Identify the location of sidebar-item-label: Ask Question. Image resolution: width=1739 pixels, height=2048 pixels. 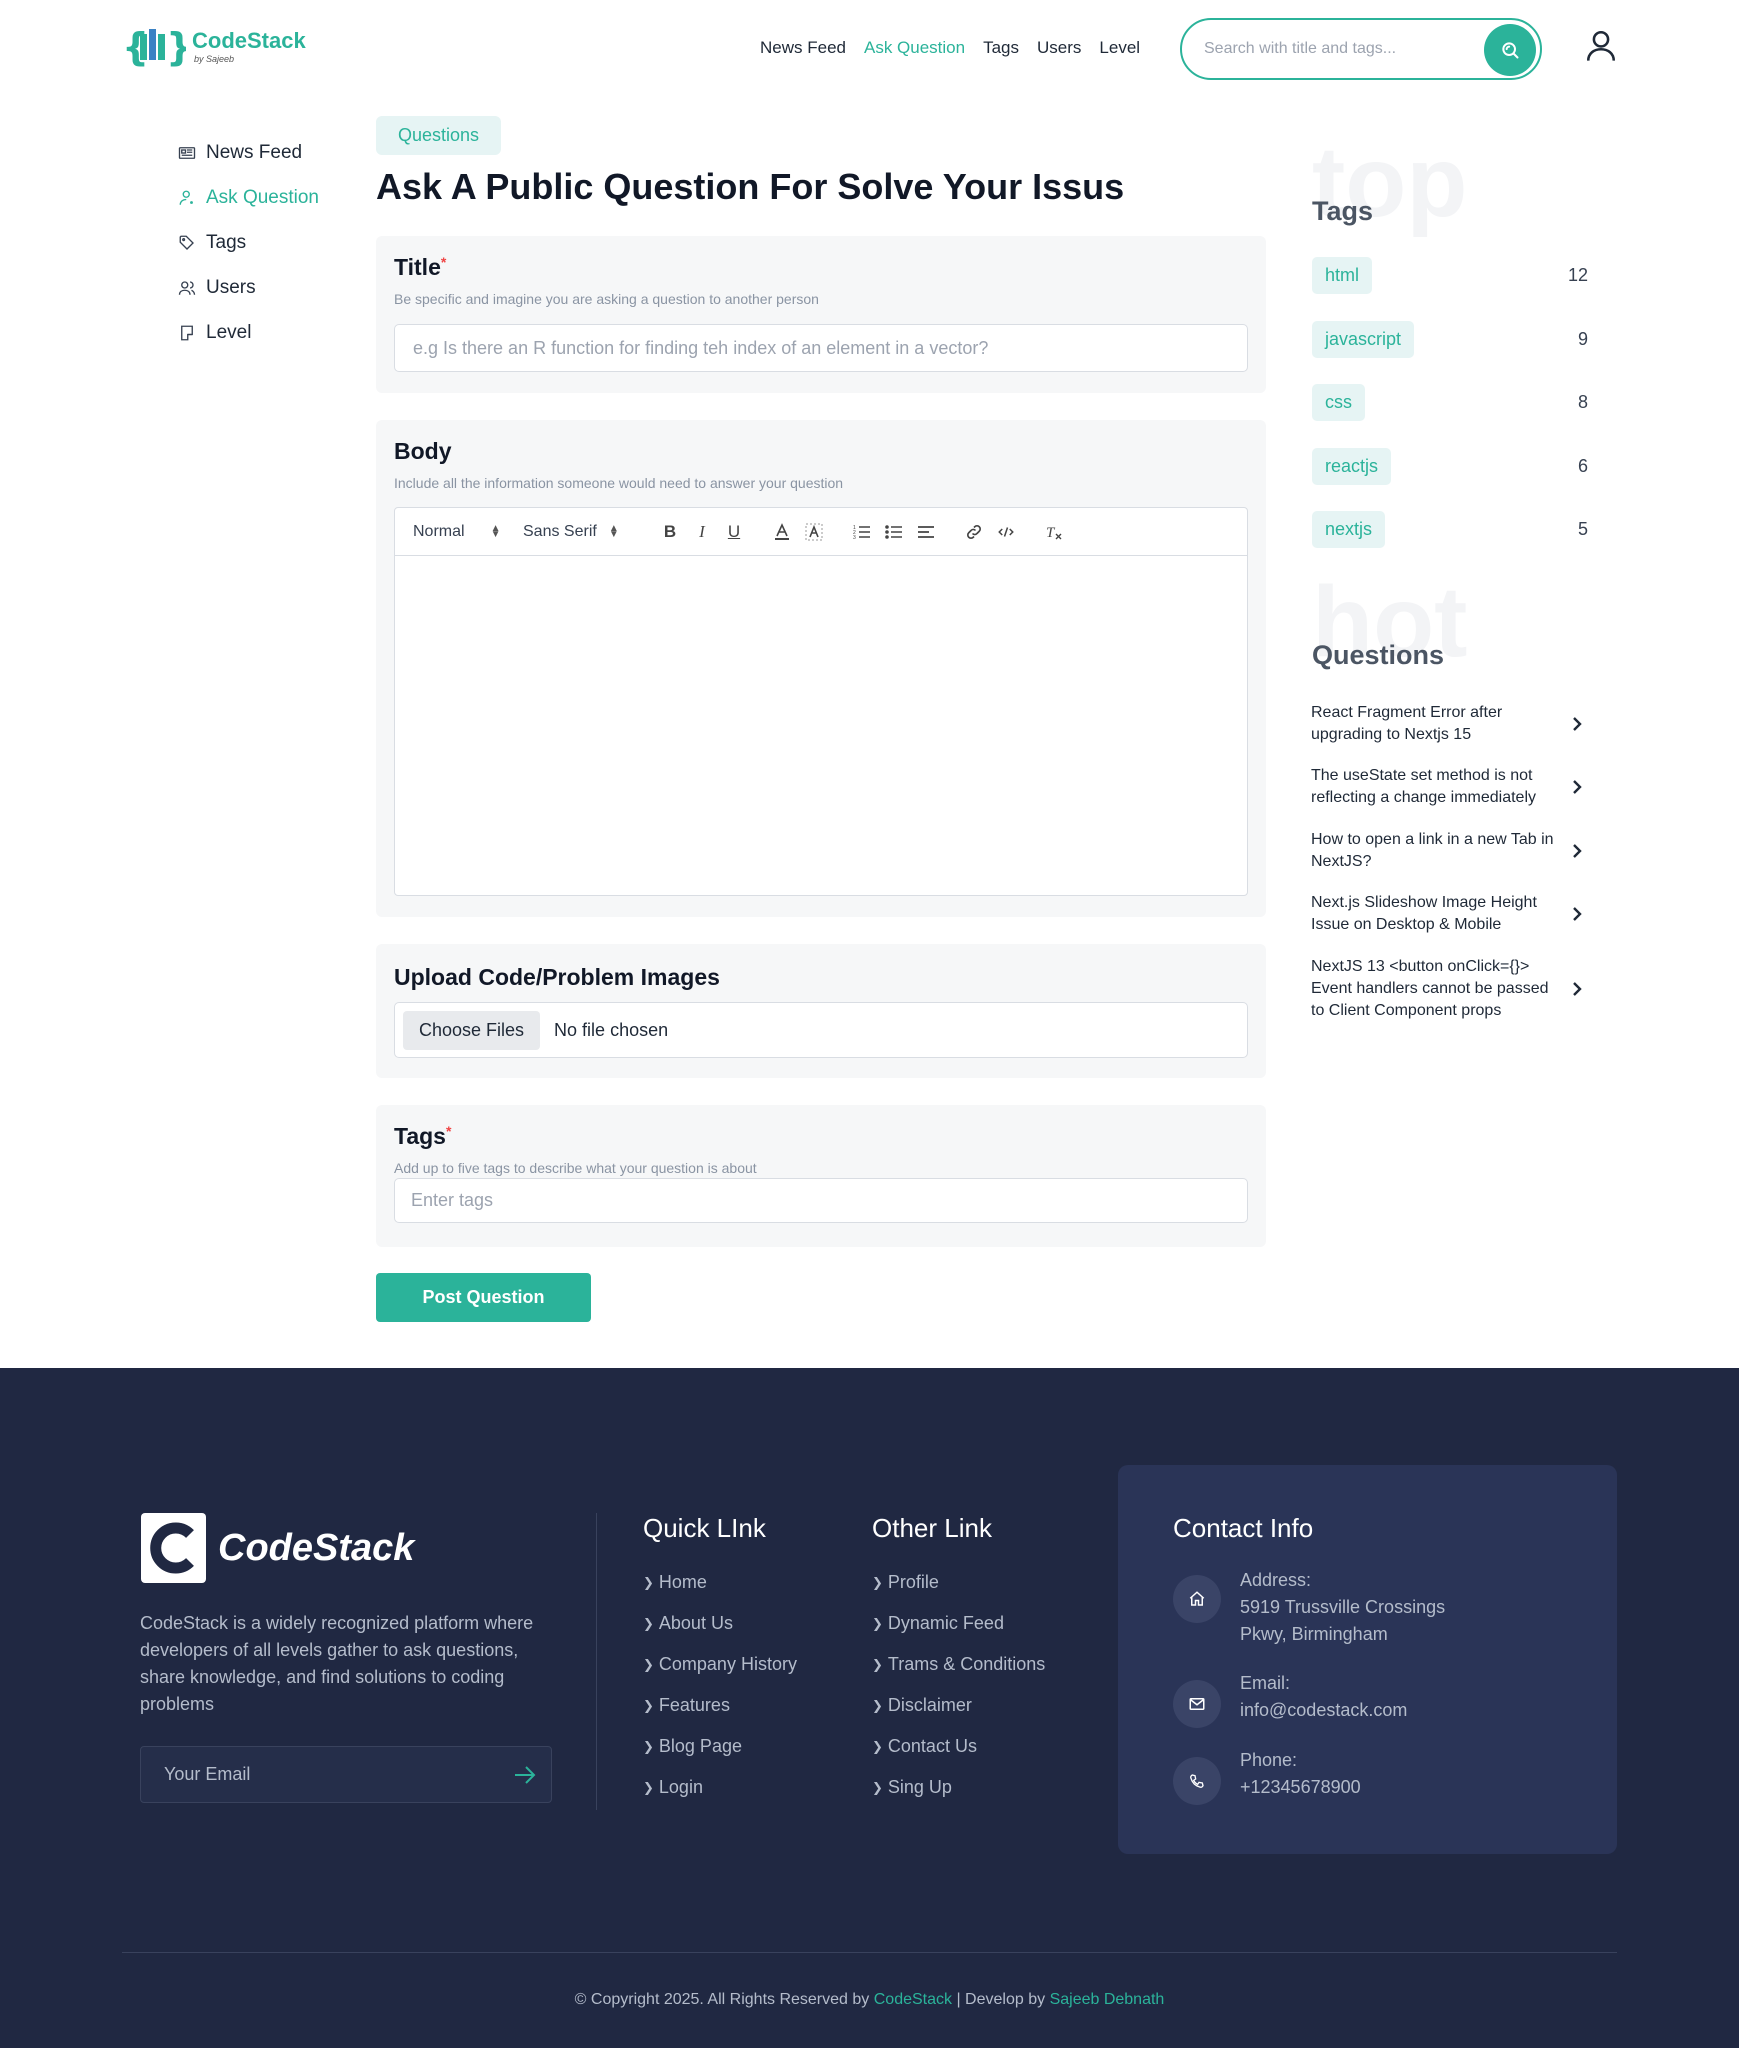
(262, 197).